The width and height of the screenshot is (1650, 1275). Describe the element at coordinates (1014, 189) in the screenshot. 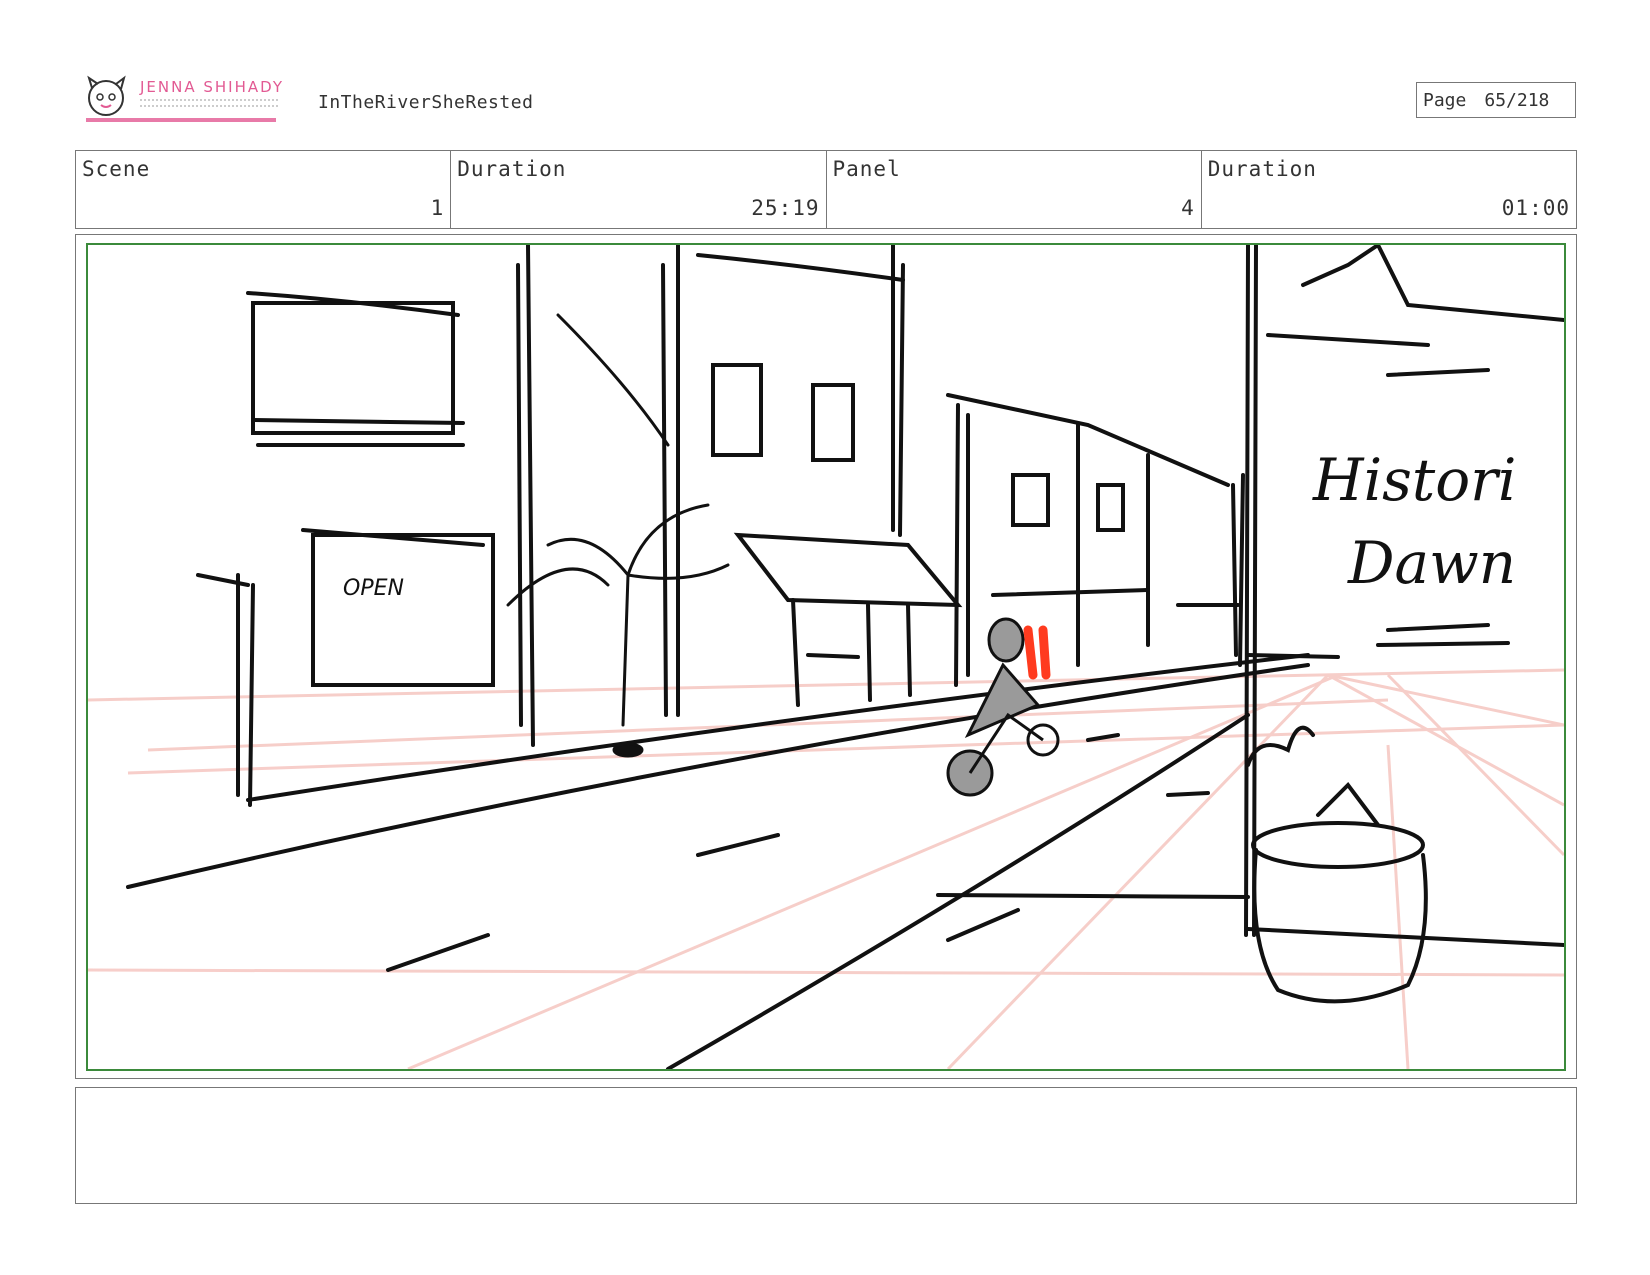

I see `panel-cell: Panel 4` at that location.